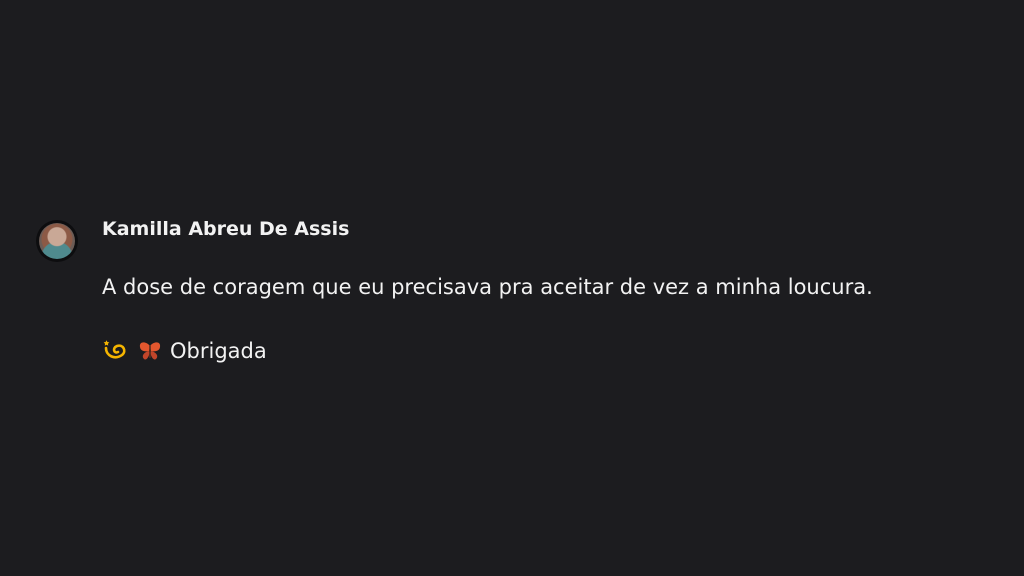 The width and height of the screenshot is (1024, 576). What do you see at coordinates (487, 351) in the screenshot?
I see `comment-reply: Obrigada` at bounding box center [487, 351].